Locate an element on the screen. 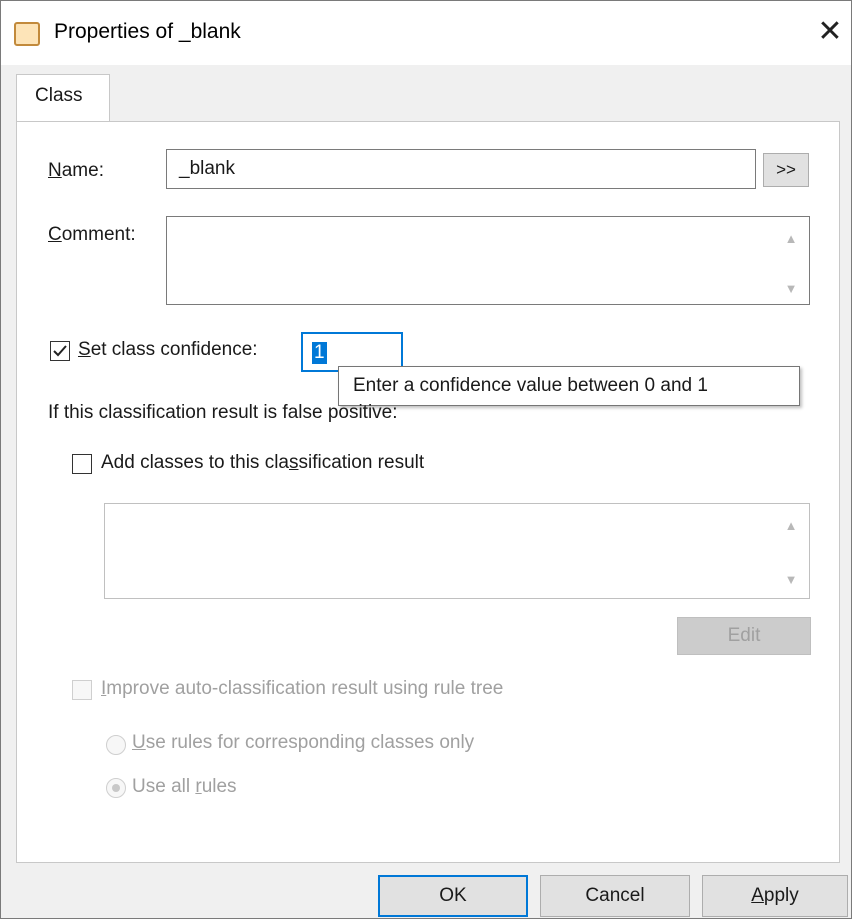 The height and width of the screenshot is (919, 852). confidence-value: 1 is located at coordinates (319, 353).